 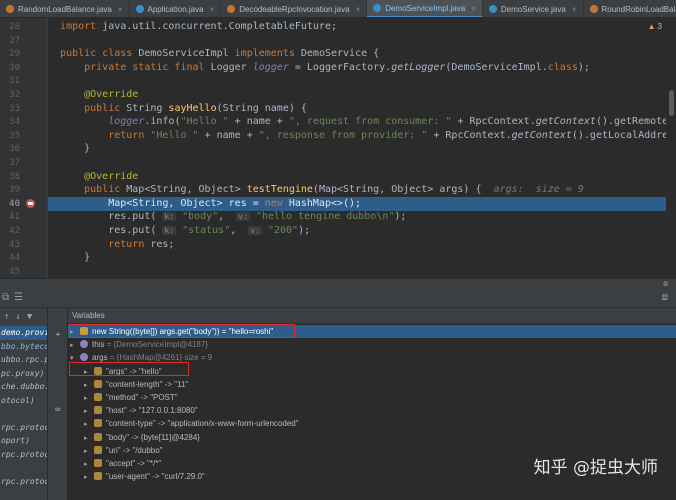 What do you see at coordinates (10, 81) in the screenshot?
I see `line-number: 31` at bounding box center [10, 81].